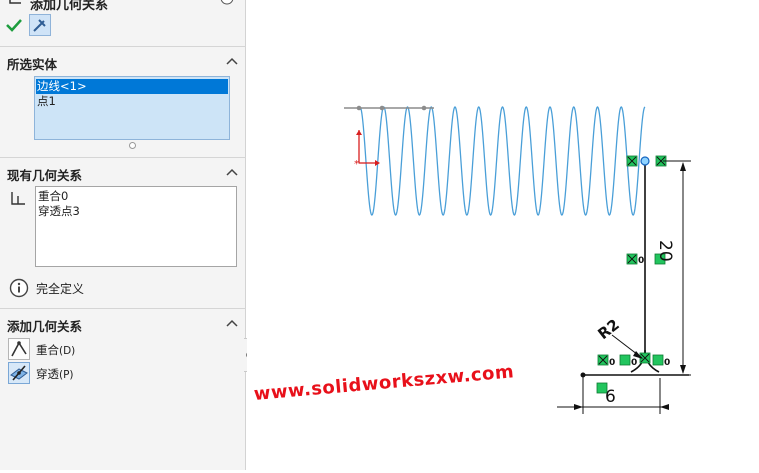  What do you see at coordinates (583, 375) in the screenshot?
I see `sketch-point` at bounding box center [583, 375].